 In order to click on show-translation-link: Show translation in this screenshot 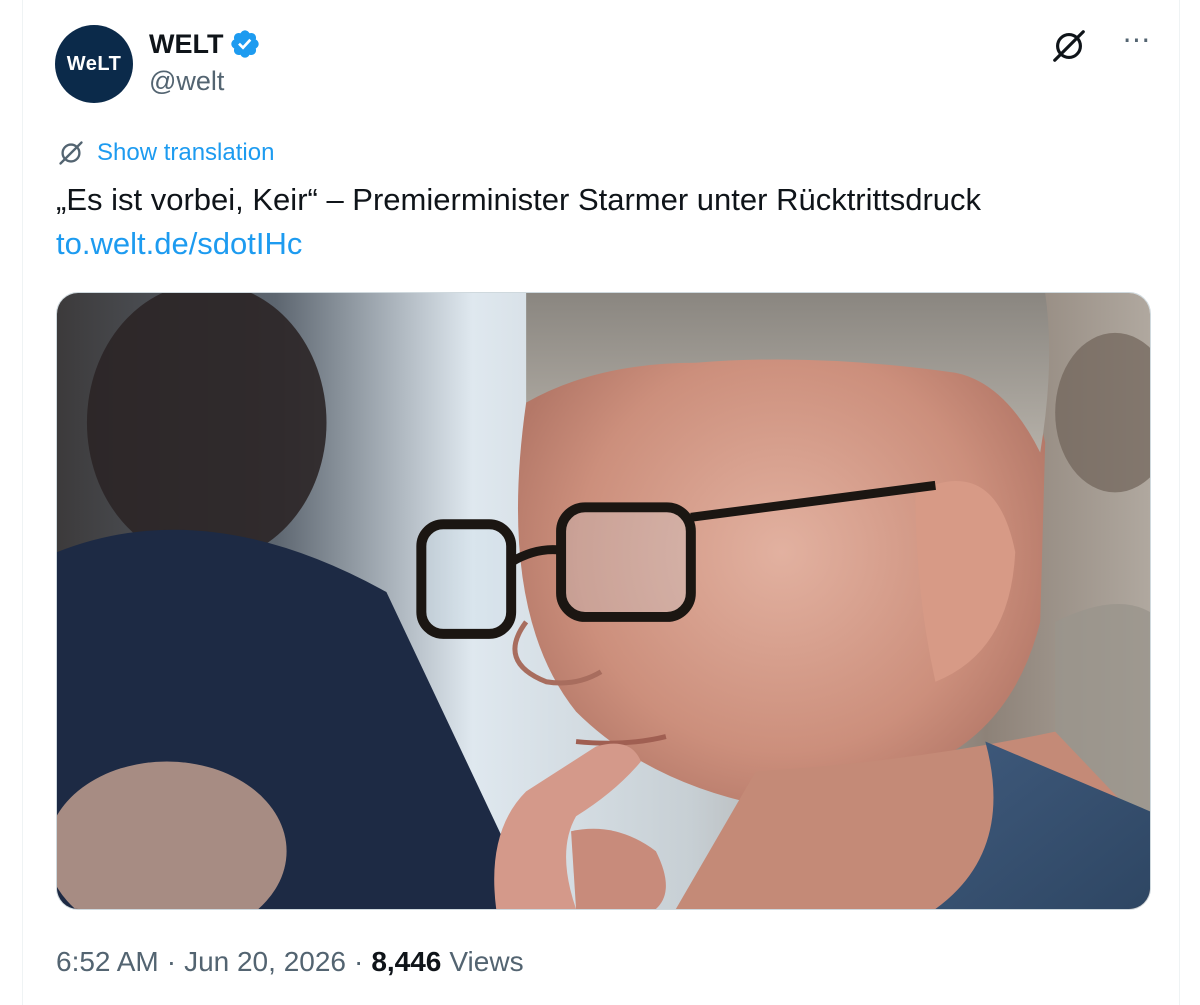, I will do `click(185, 153)`.